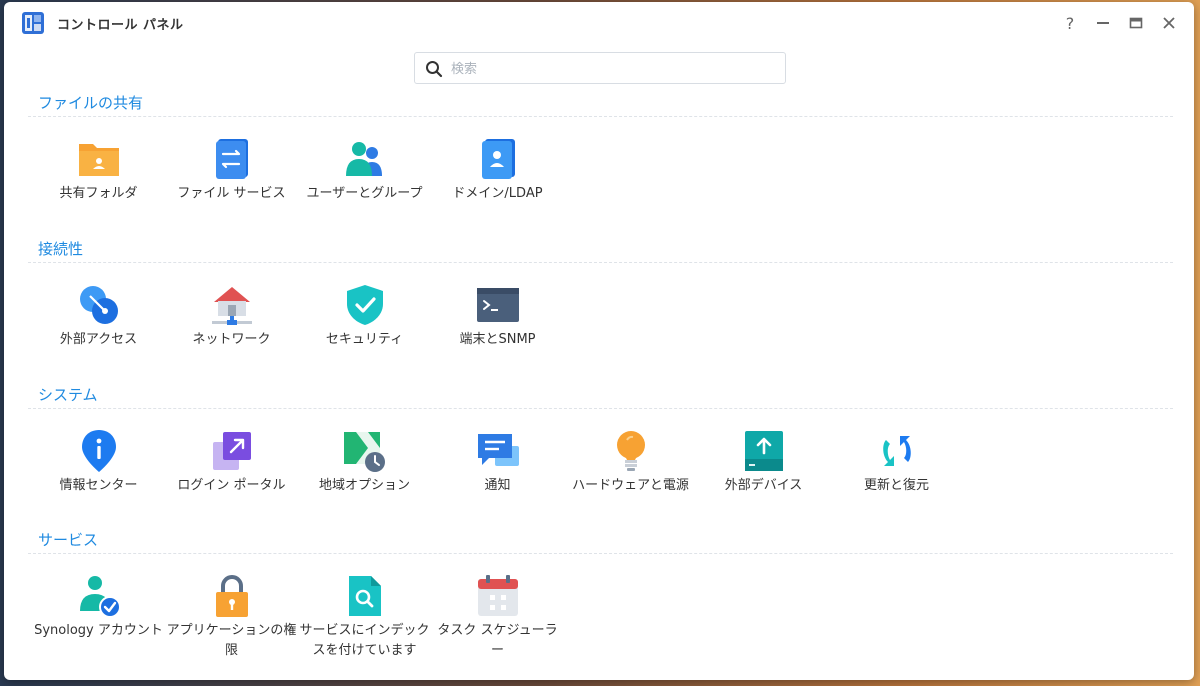 The height and width of the screenshot is (686, 1200). Describe the element at coordinates (1070, 23) in the screenshot. I see `help-button: ?` at that location.